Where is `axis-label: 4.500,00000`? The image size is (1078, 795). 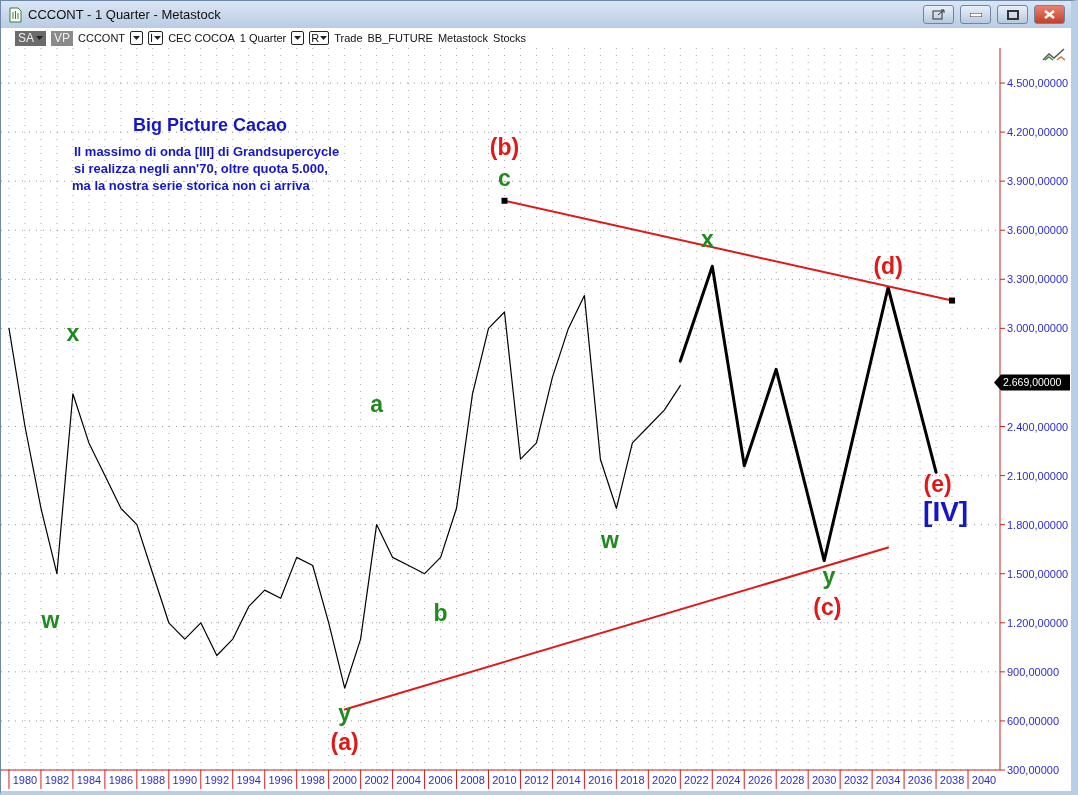
axis-label: 4.500,00000 is located at coordinates (1038, 83).